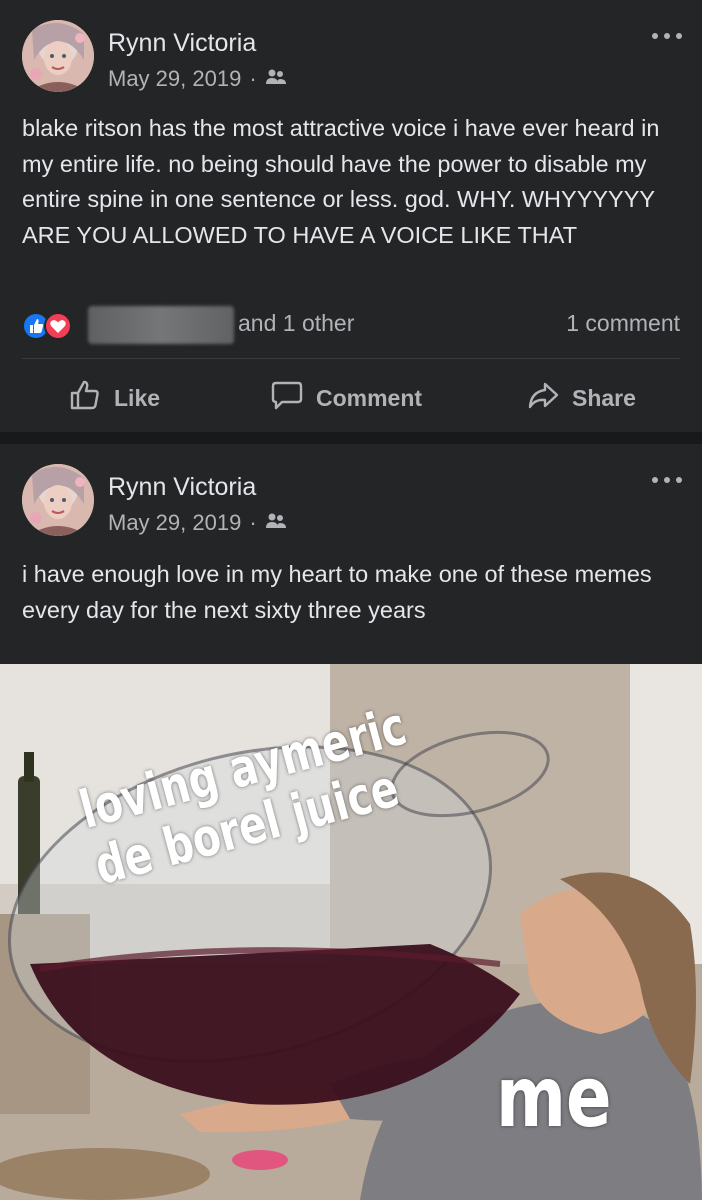 The width and height of the screenshot is (702, 1200). Describe the element at coordinates (296, 323) in the screenshot. I see `reaction-text: and 1 other` at that location.